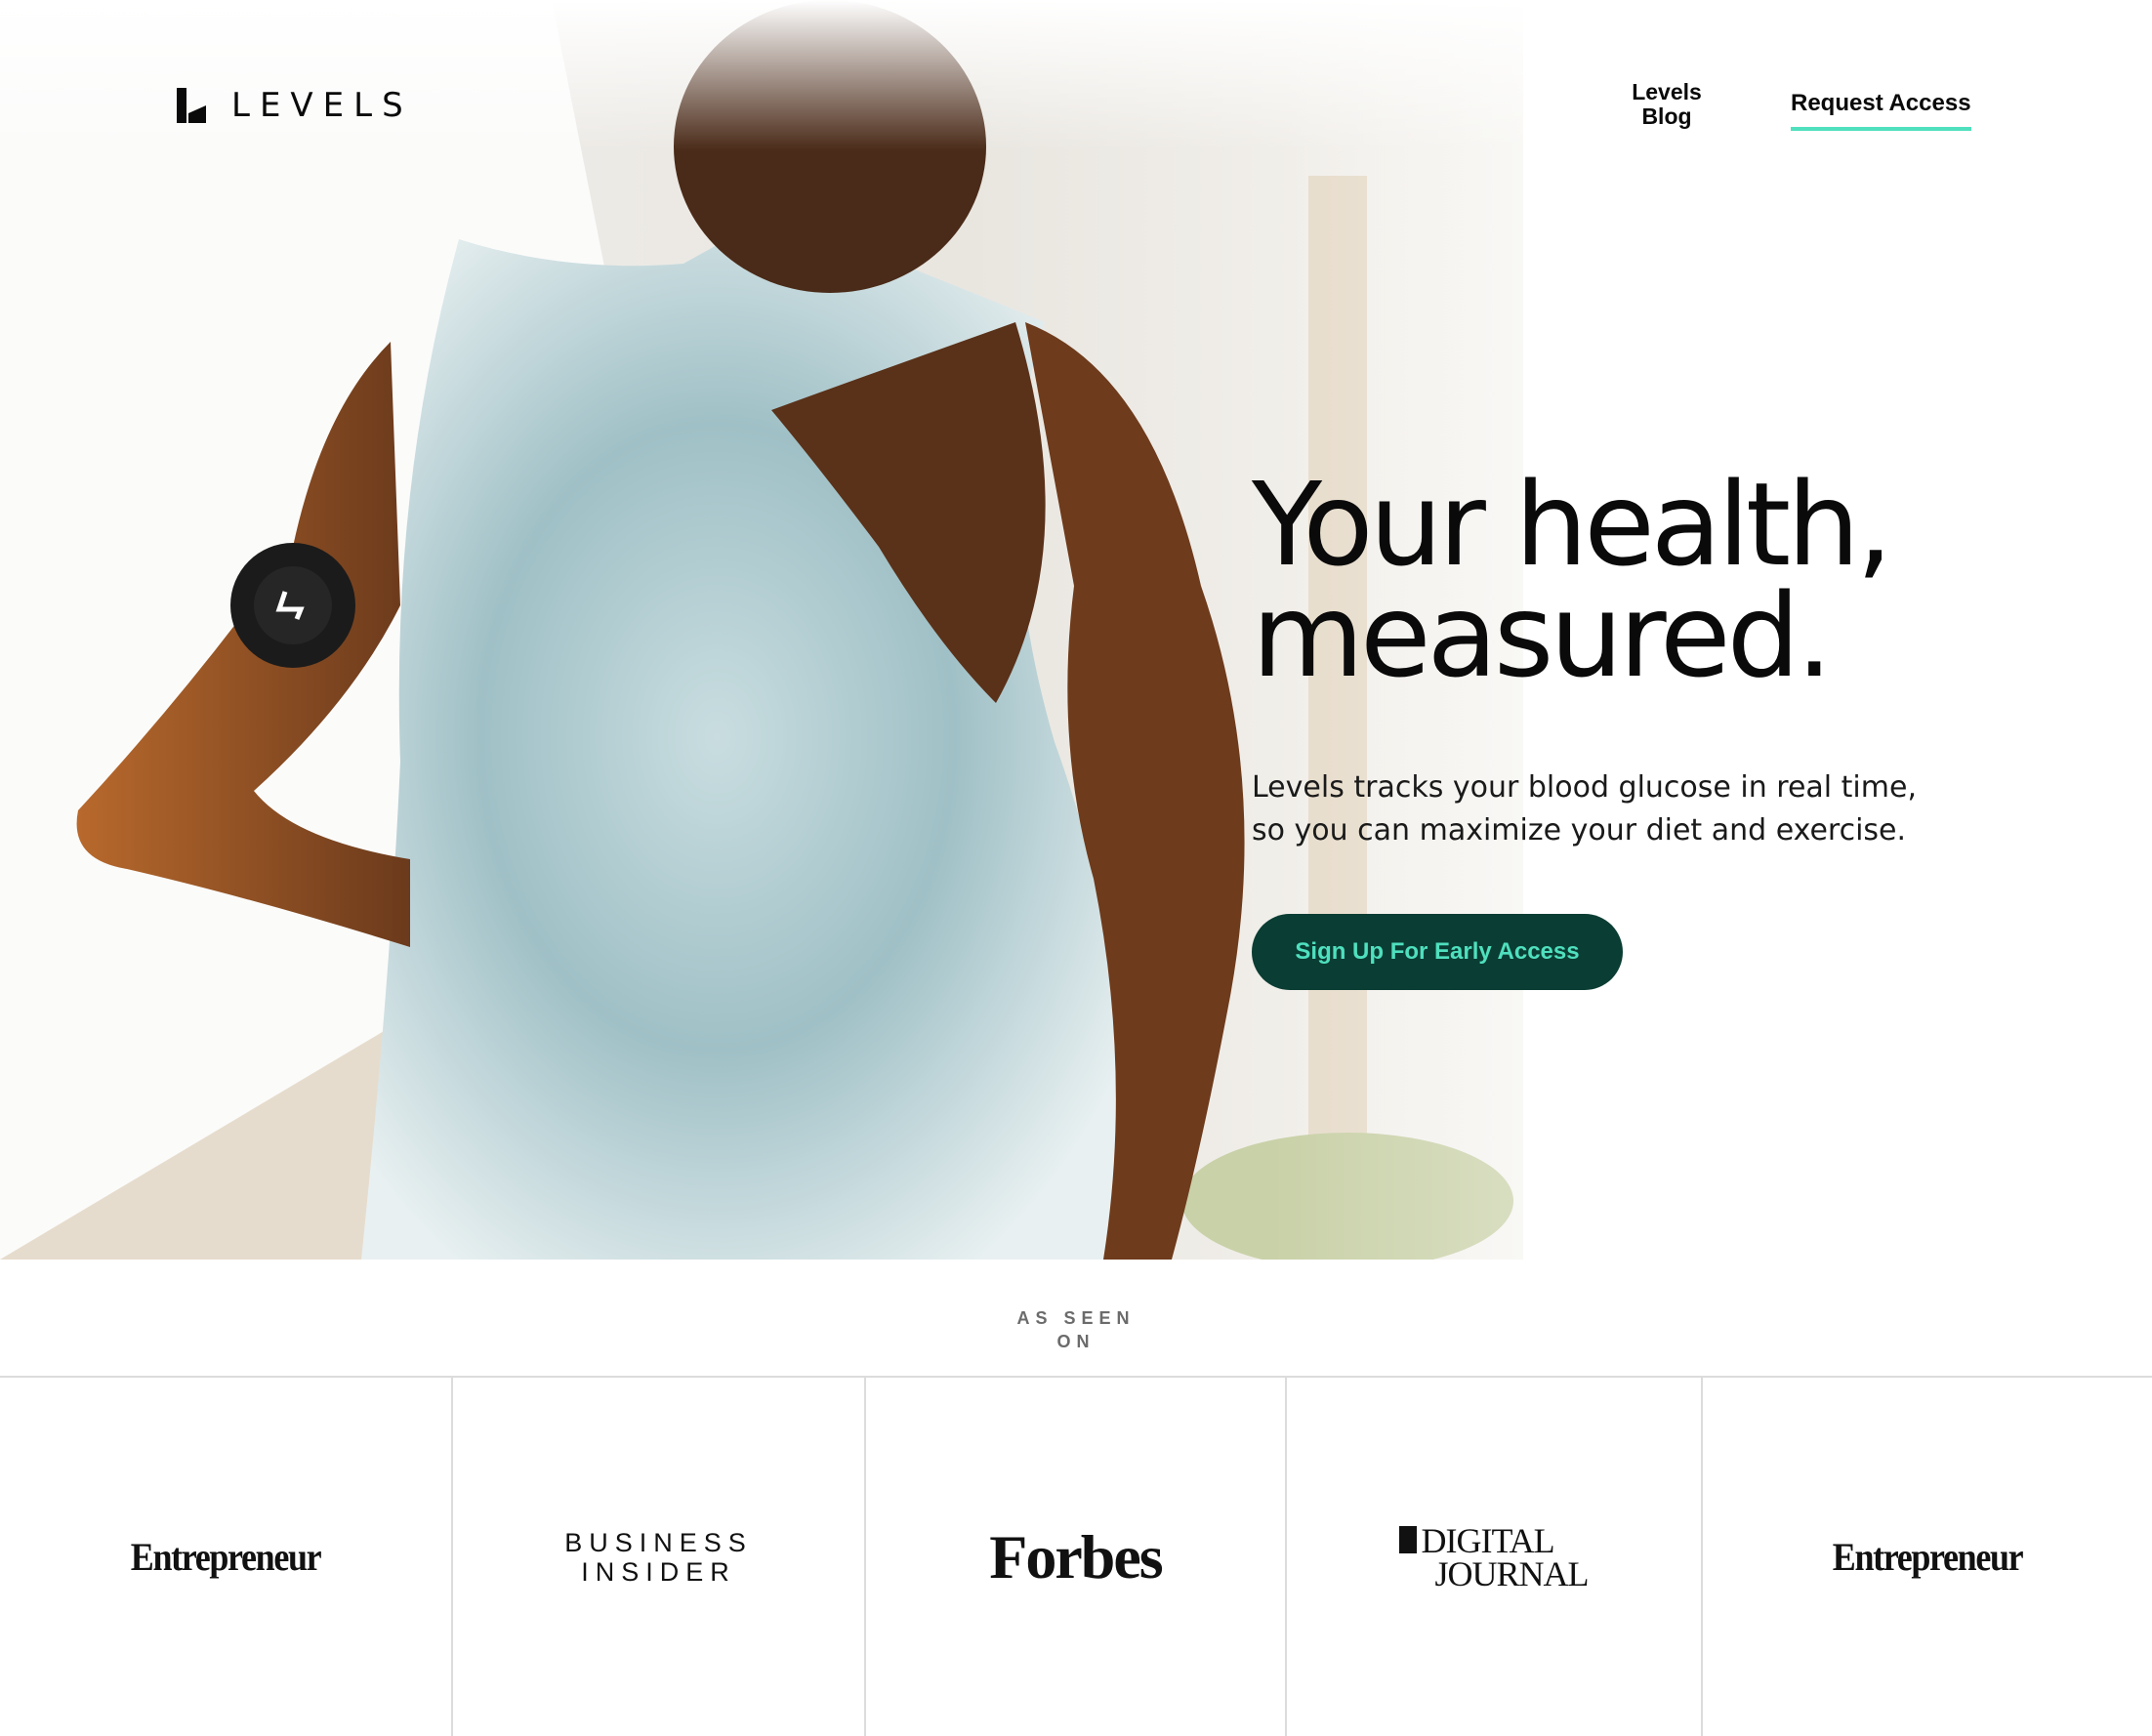  Describe the element at coordinates (1667, 92) in the screenshot. I see `nav-blog-line1: Levels` at that location.